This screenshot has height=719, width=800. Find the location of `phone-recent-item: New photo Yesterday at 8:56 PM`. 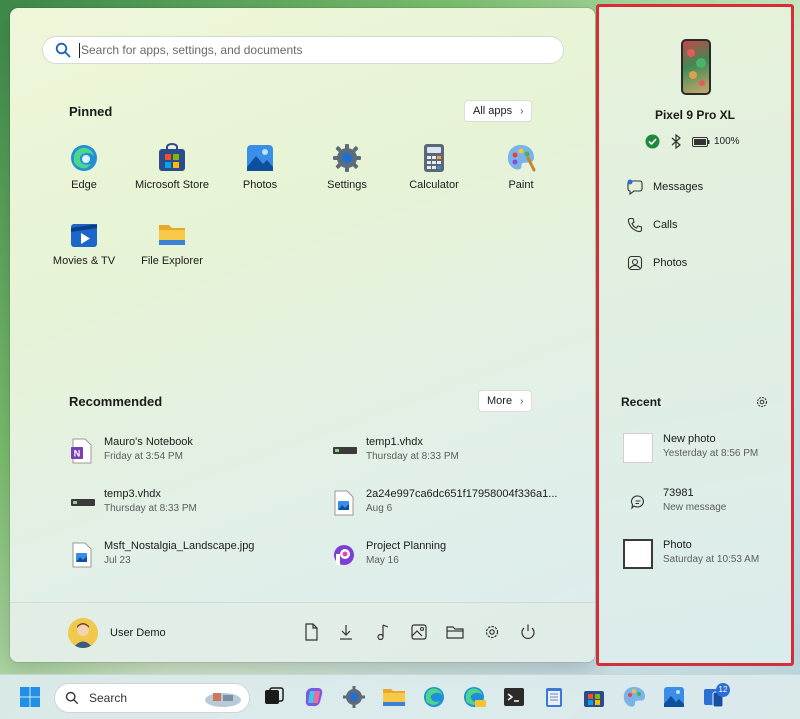

phone-recent-item: New photo Yesterday at 8:56 PM is located at coordinates (690, 448).